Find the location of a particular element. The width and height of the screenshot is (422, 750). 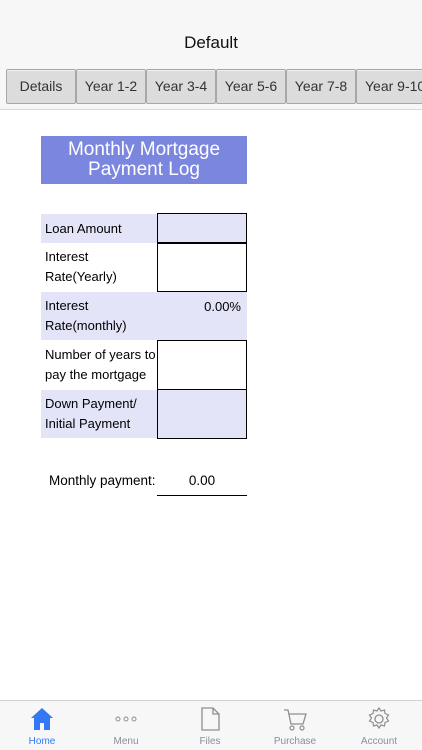

interest-rate-monthly-label: Interest Rate(monthly) is located at coordinates (99, 318).